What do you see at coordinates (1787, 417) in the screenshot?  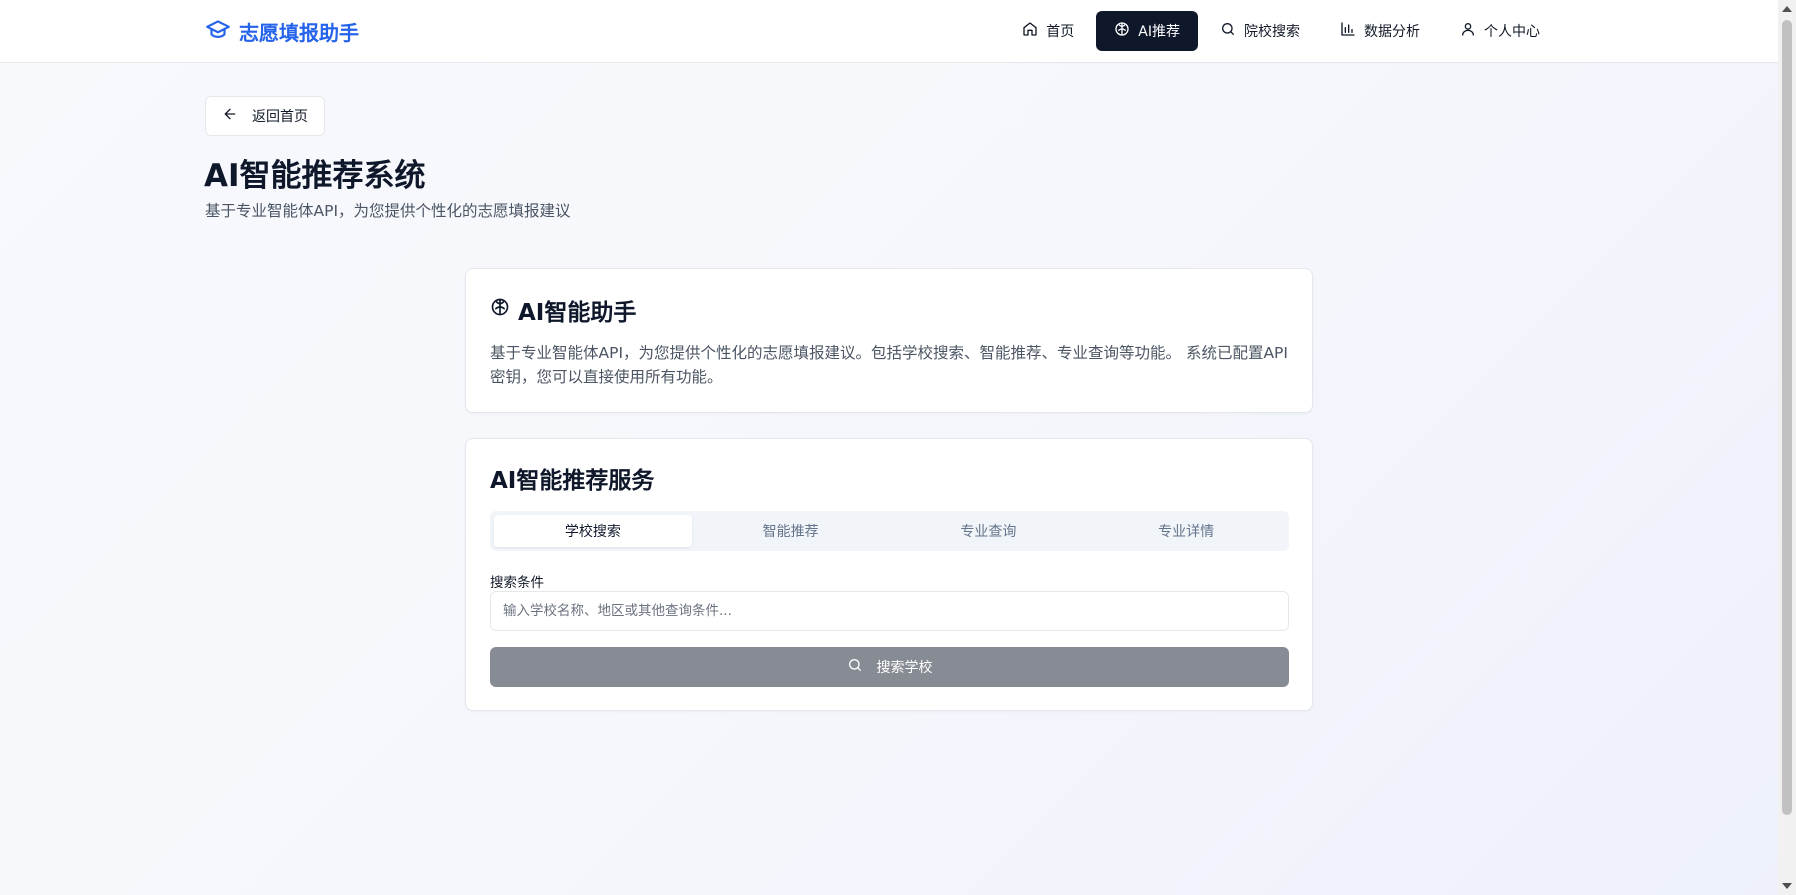 I see `scrollbar-thumb` at bounding box center [1787, 417].